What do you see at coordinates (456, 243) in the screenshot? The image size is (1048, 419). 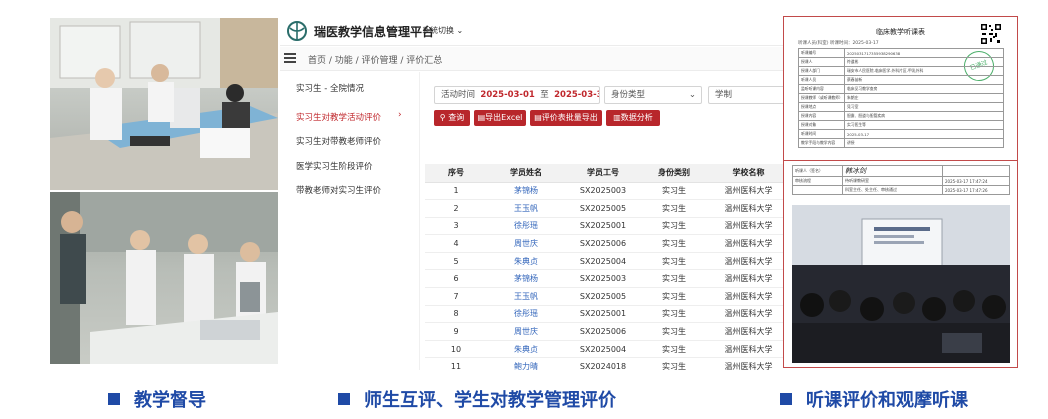 I see `table-cell: 4` at bounding box center [456, 243].